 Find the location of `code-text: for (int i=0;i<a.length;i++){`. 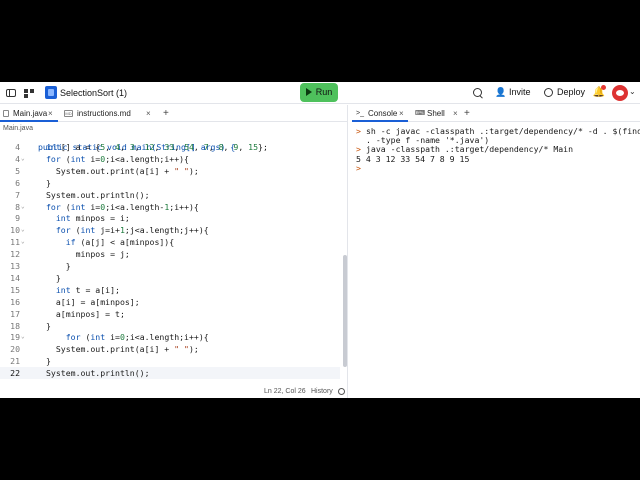

code-text: for (int i=0;i<a.length;i++){ is located at coordinates (137, 337).